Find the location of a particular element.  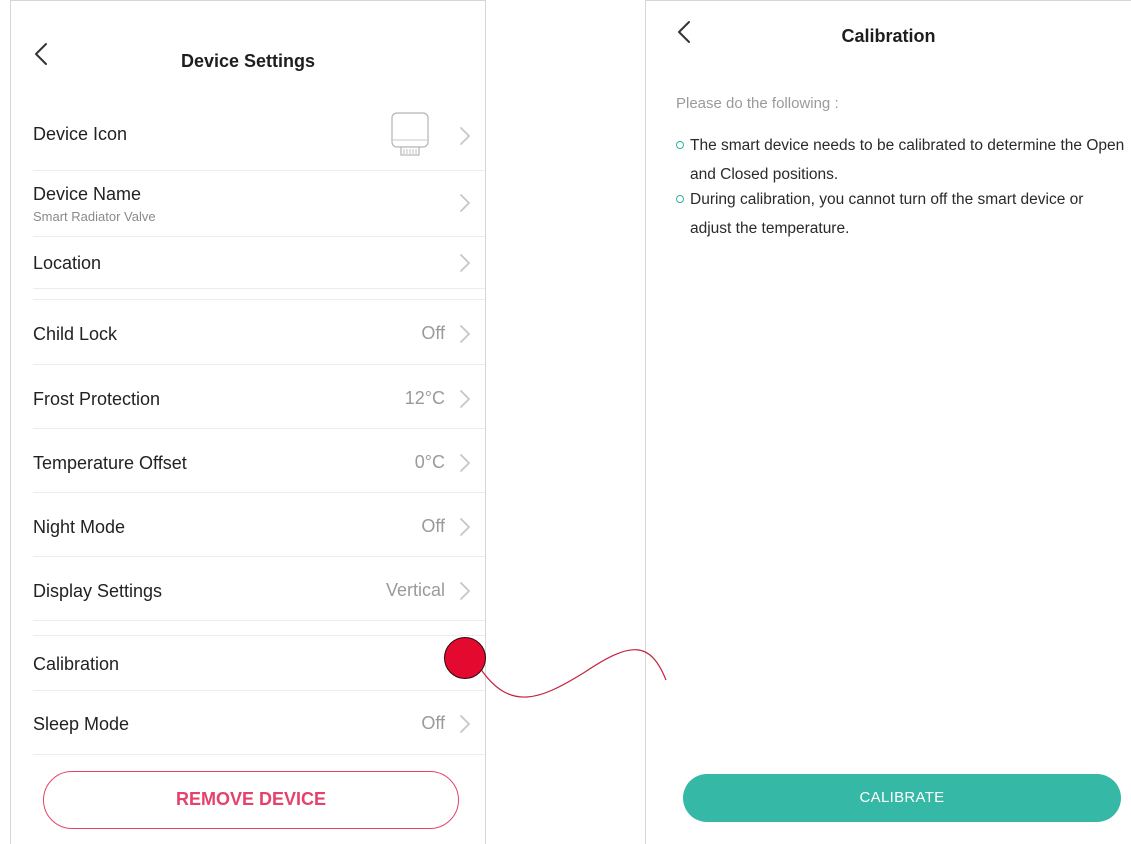

temperature-offset-row: Temperature Offset 0°C is located at coordinates (259, 461).